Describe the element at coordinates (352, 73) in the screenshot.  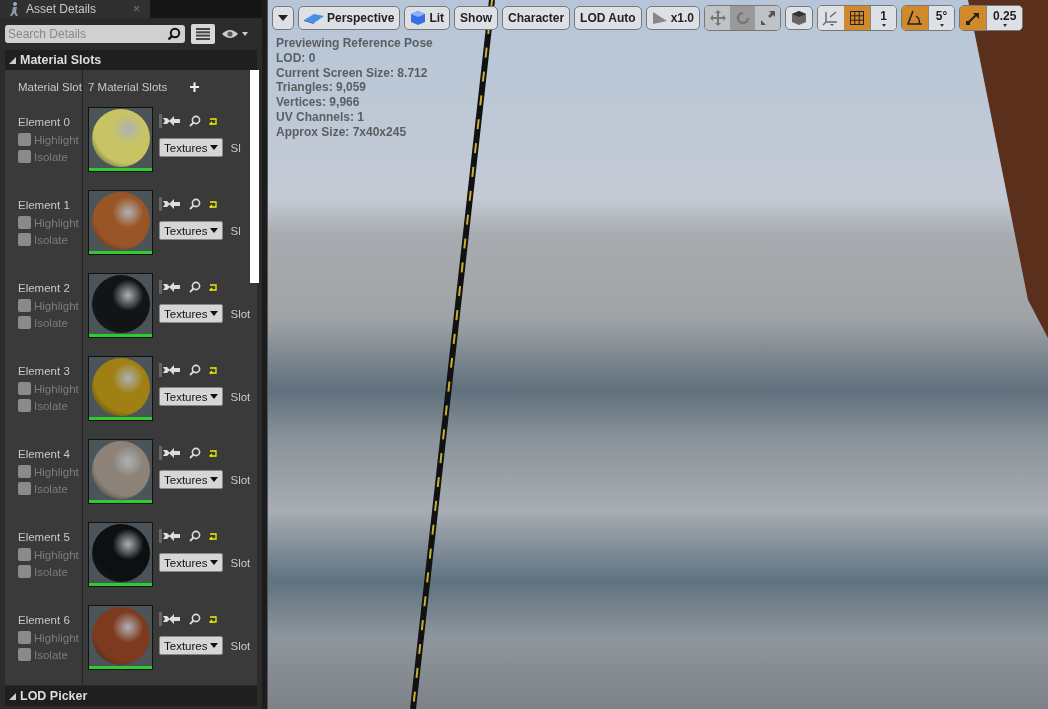
I see `stats-line: Current Screen Size: 8.712` at that location.